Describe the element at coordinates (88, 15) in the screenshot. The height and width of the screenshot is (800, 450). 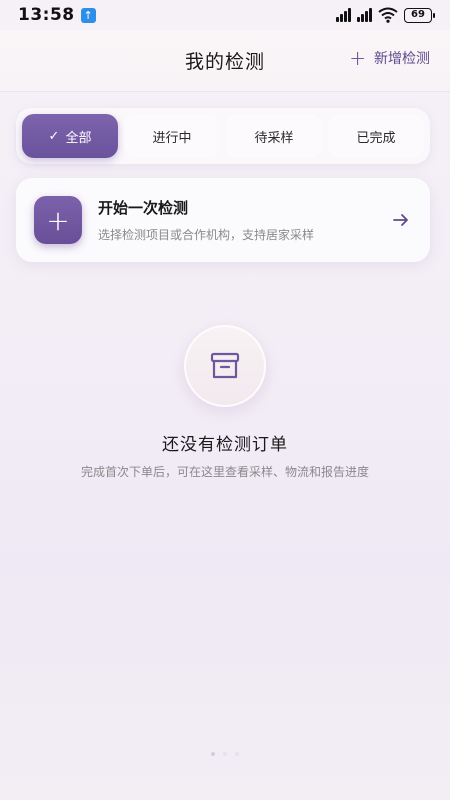
I see `upload-notification-icon: ↑` at that location.